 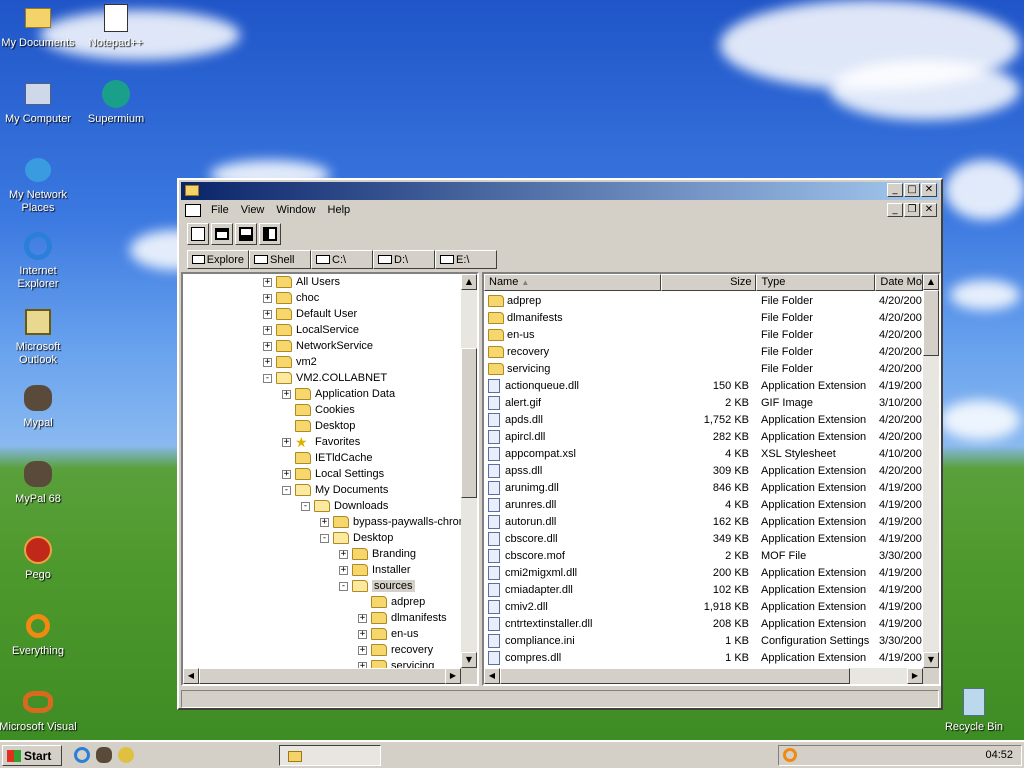 I want to click on new-window-button, so click(x=198, y=234).